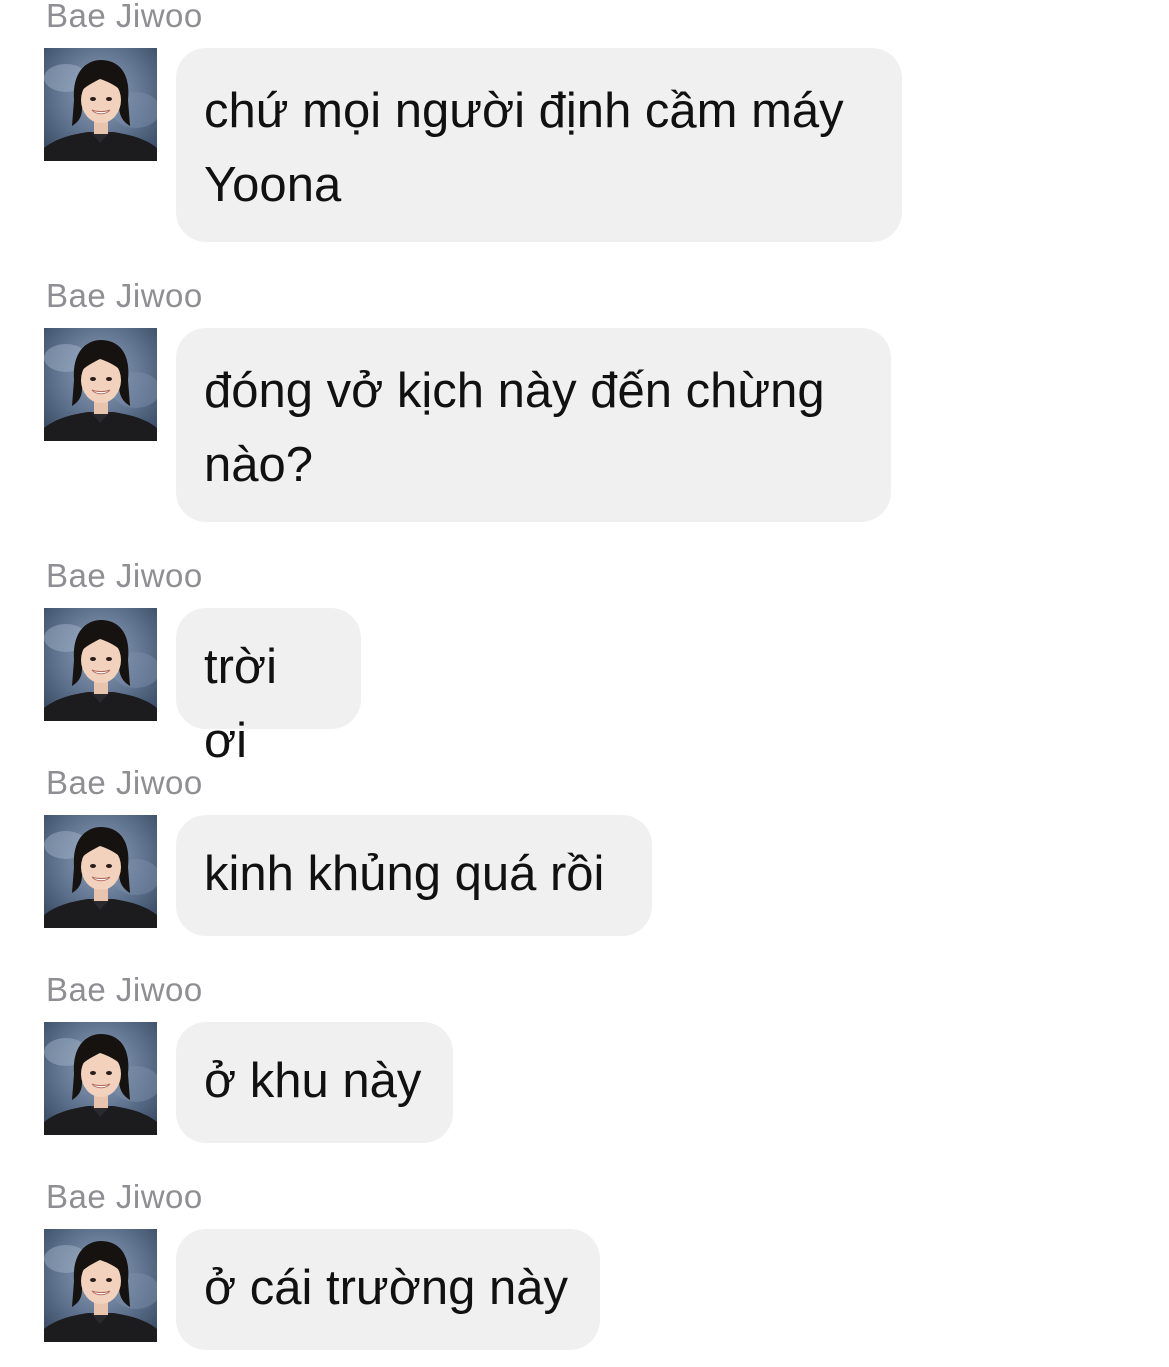 The image size is (1169, 1367). I want to click on message-text: chứ mọi người định cầm máy Yoona, so click(524, 148).